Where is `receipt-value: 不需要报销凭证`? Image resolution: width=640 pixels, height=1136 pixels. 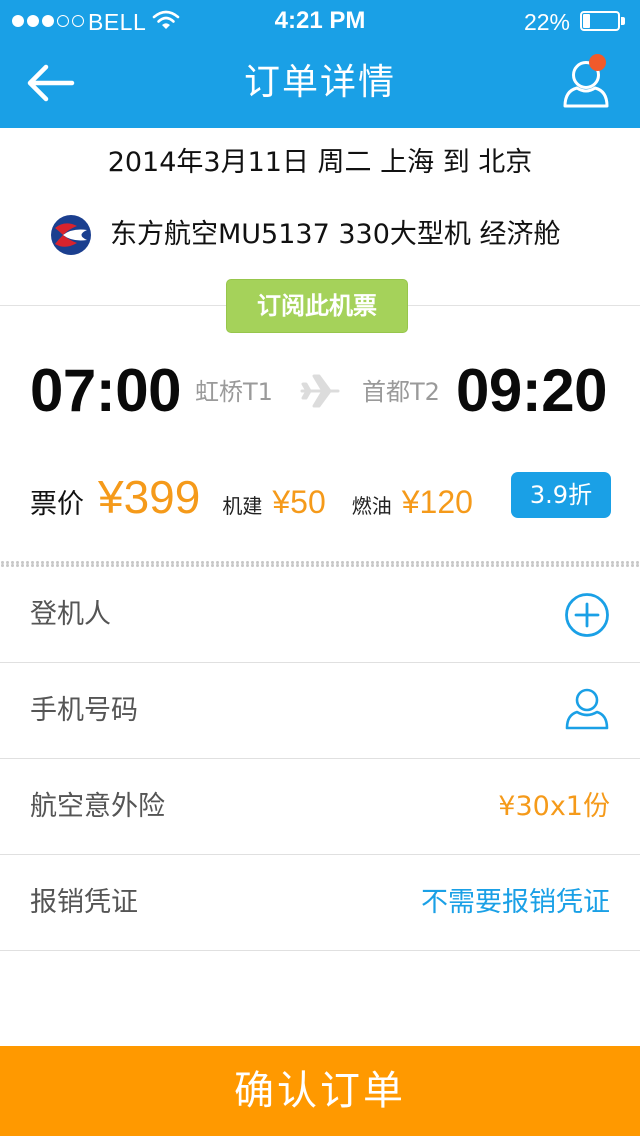
receipt-value: 不需要报销凭证 is located at coordinates (515, 902).